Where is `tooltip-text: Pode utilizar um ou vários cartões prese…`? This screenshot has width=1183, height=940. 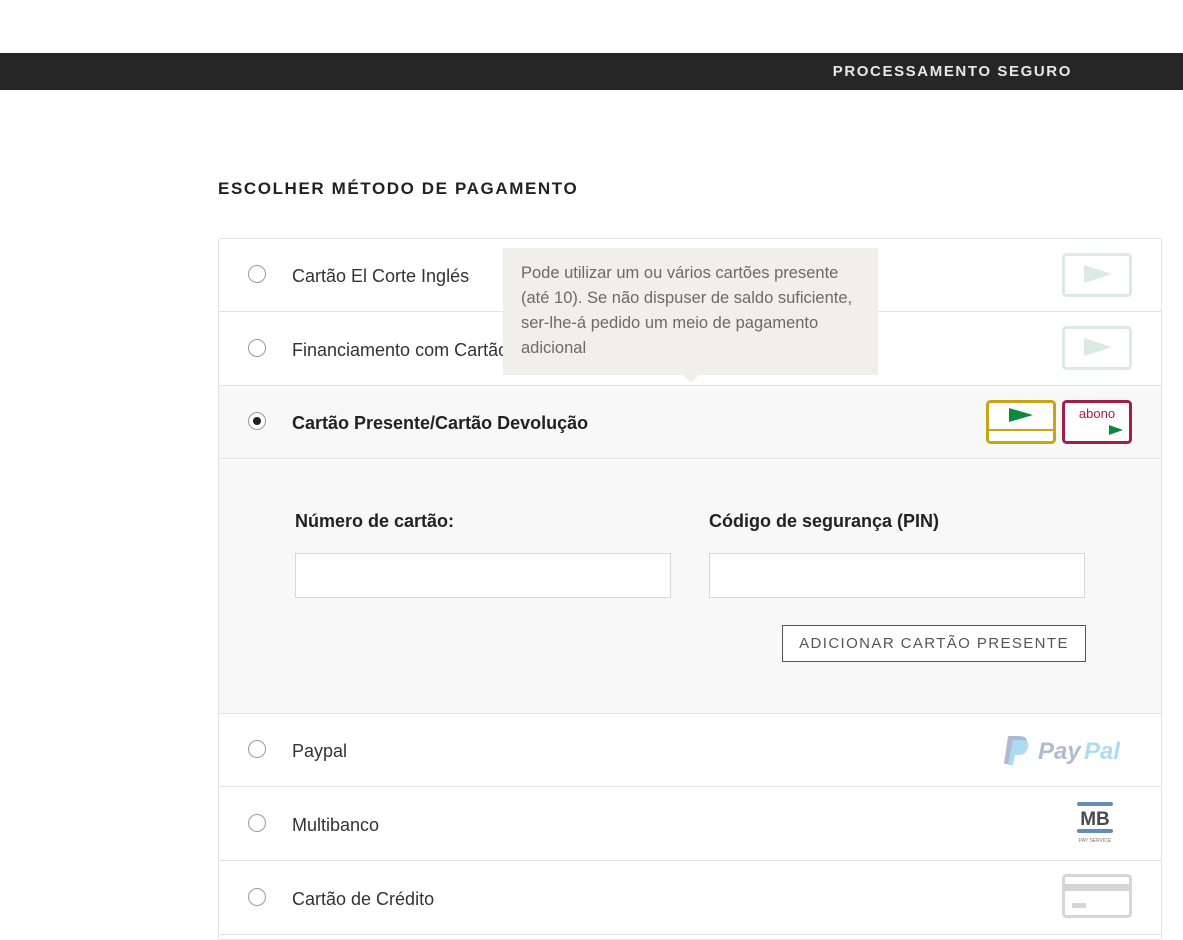 tooltip-text: Pode utilizar um ou vários cartões prese… is located at coordinates (687, 310).